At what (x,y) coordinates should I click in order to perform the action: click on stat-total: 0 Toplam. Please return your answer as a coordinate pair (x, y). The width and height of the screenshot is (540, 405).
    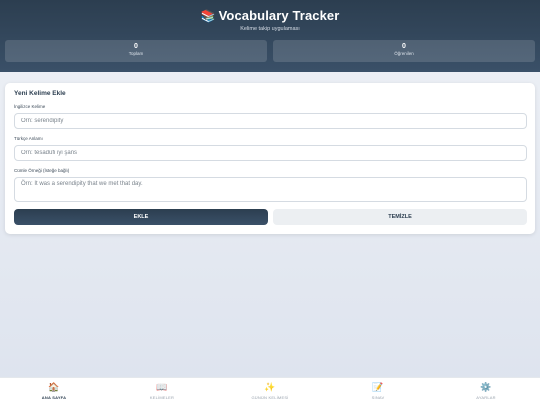
    Looking at the image, I should click on (136, 51).